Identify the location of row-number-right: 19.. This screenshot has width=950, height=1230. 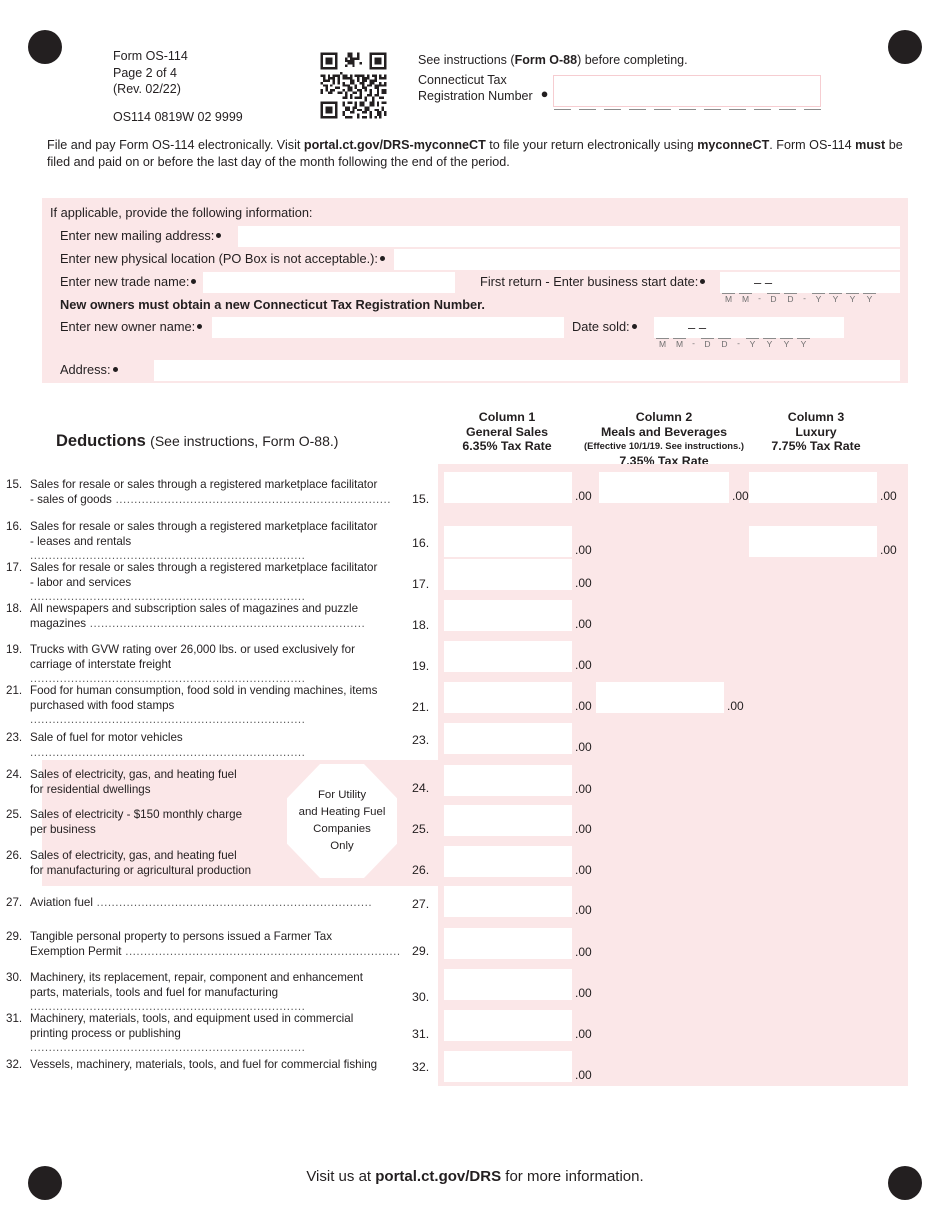
(421, 666).